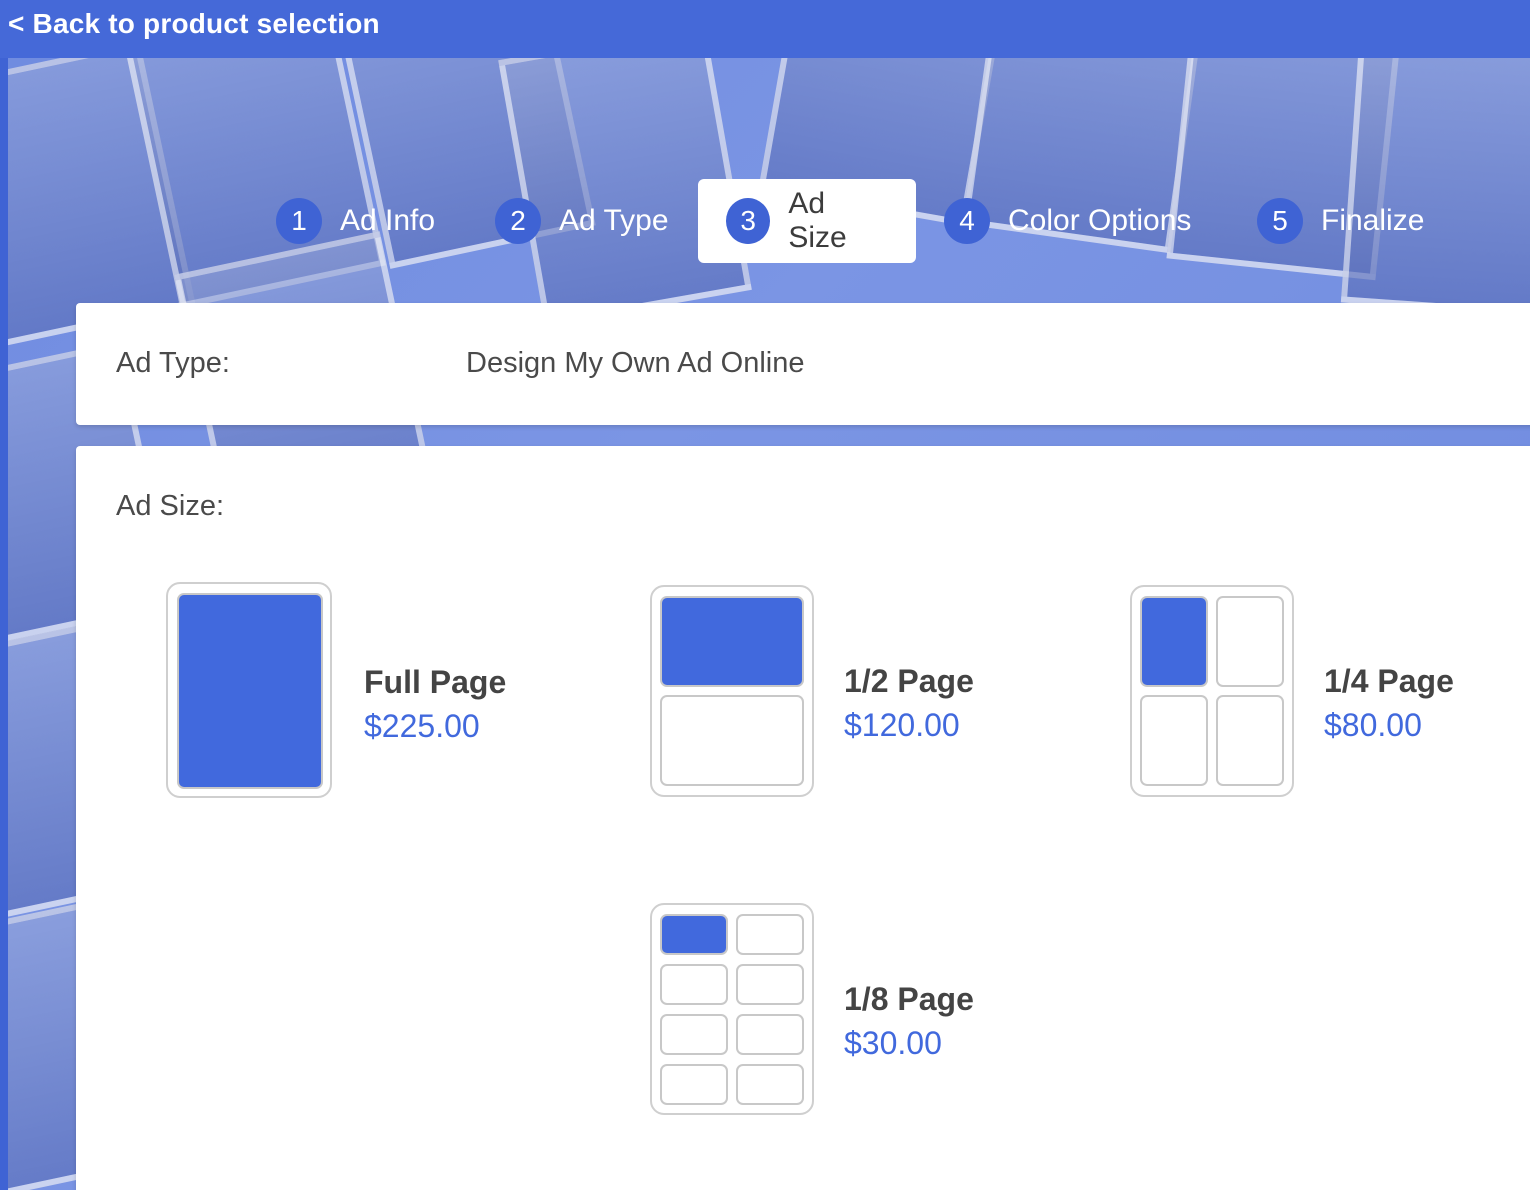 The width and height of the screenshot is (1530, 1190). I want to click on quarter-page-thumbnail, so click(1212, 691).